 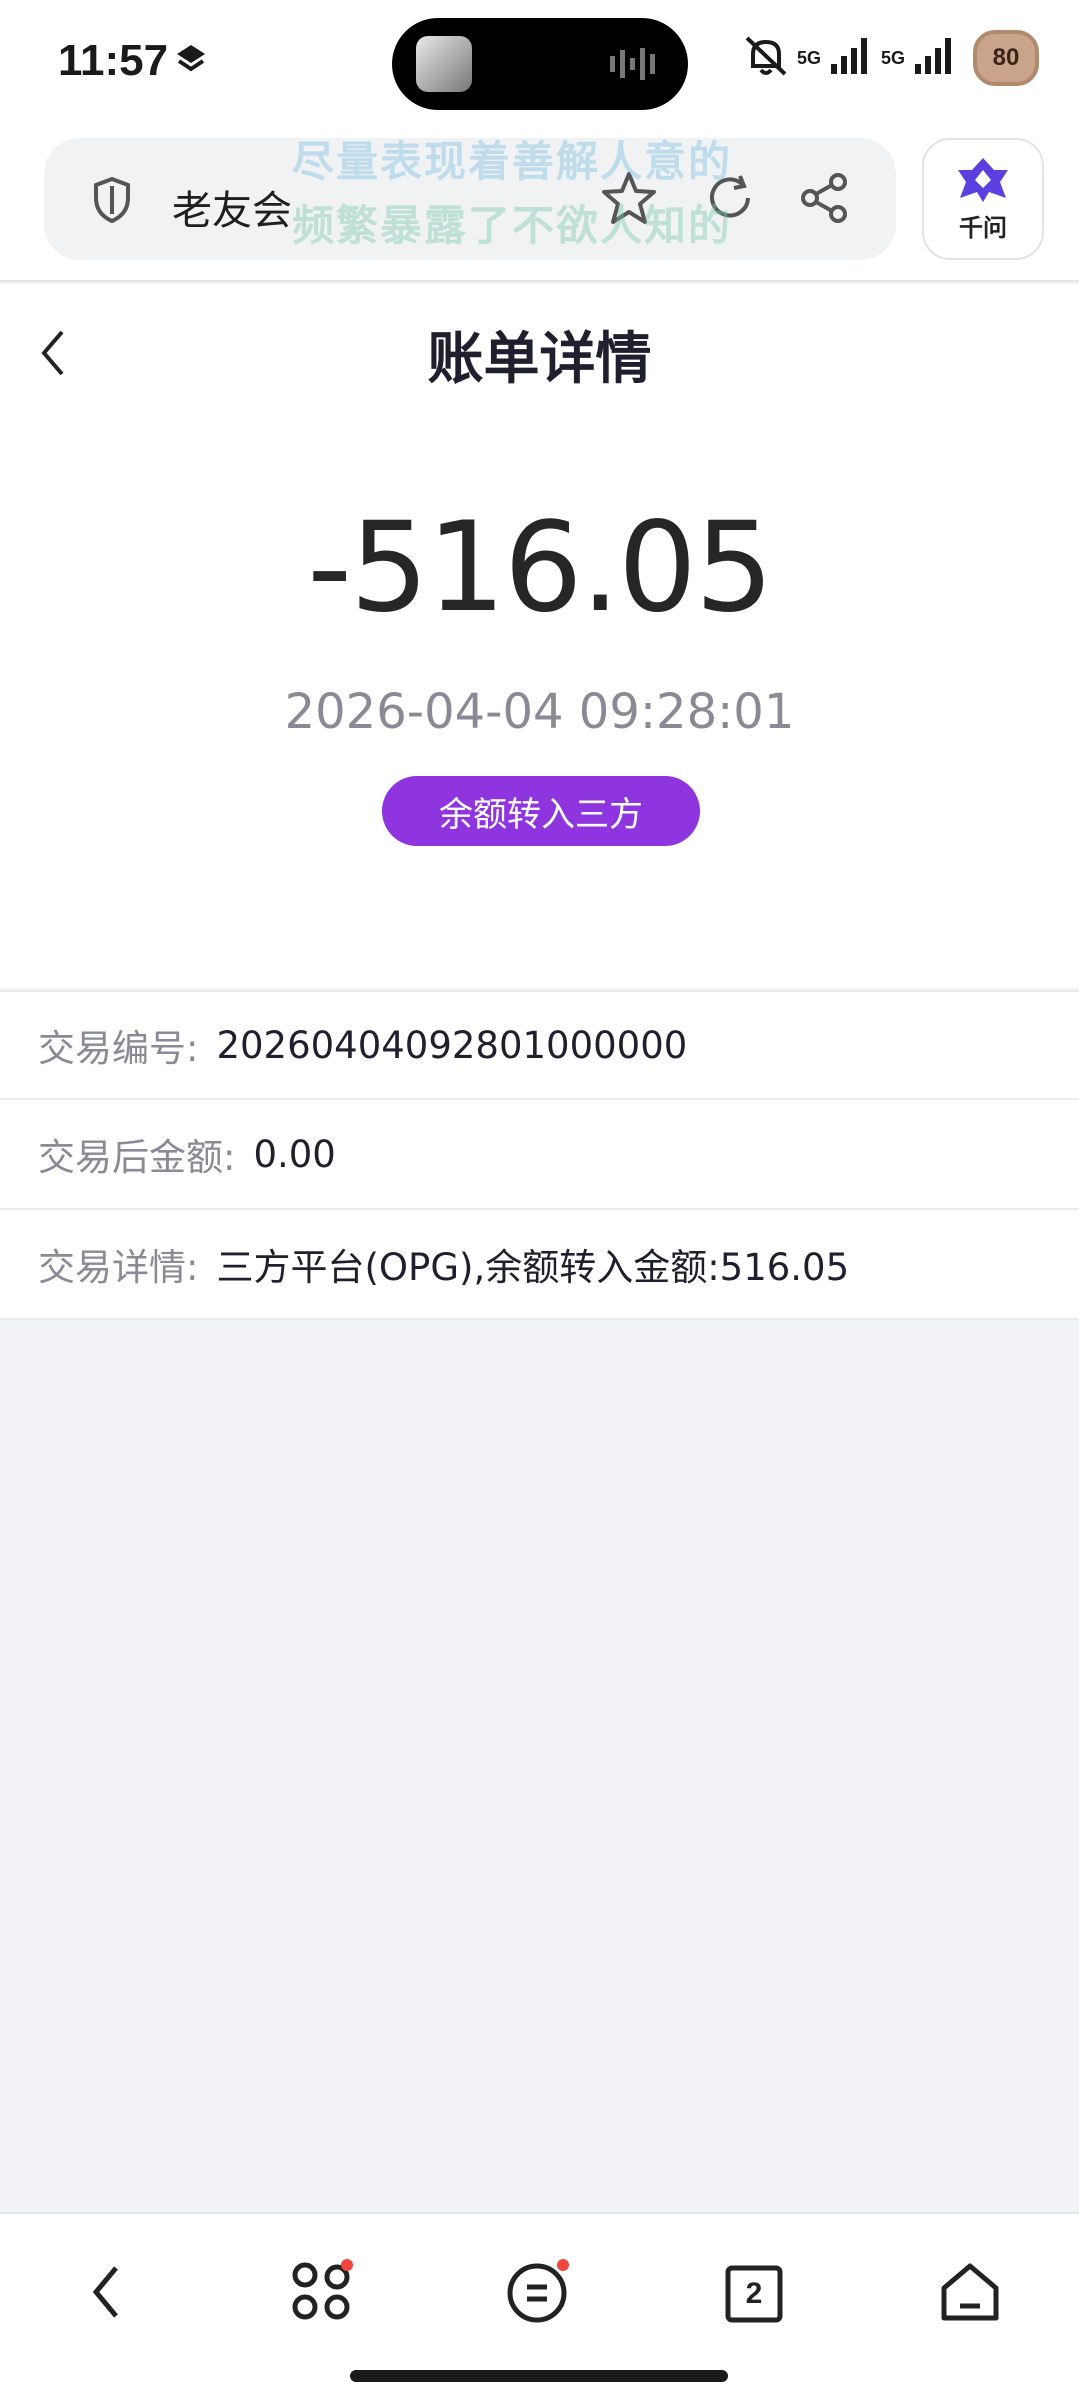 I want to click on status-time: 11:57, so click(x=113, y=60).